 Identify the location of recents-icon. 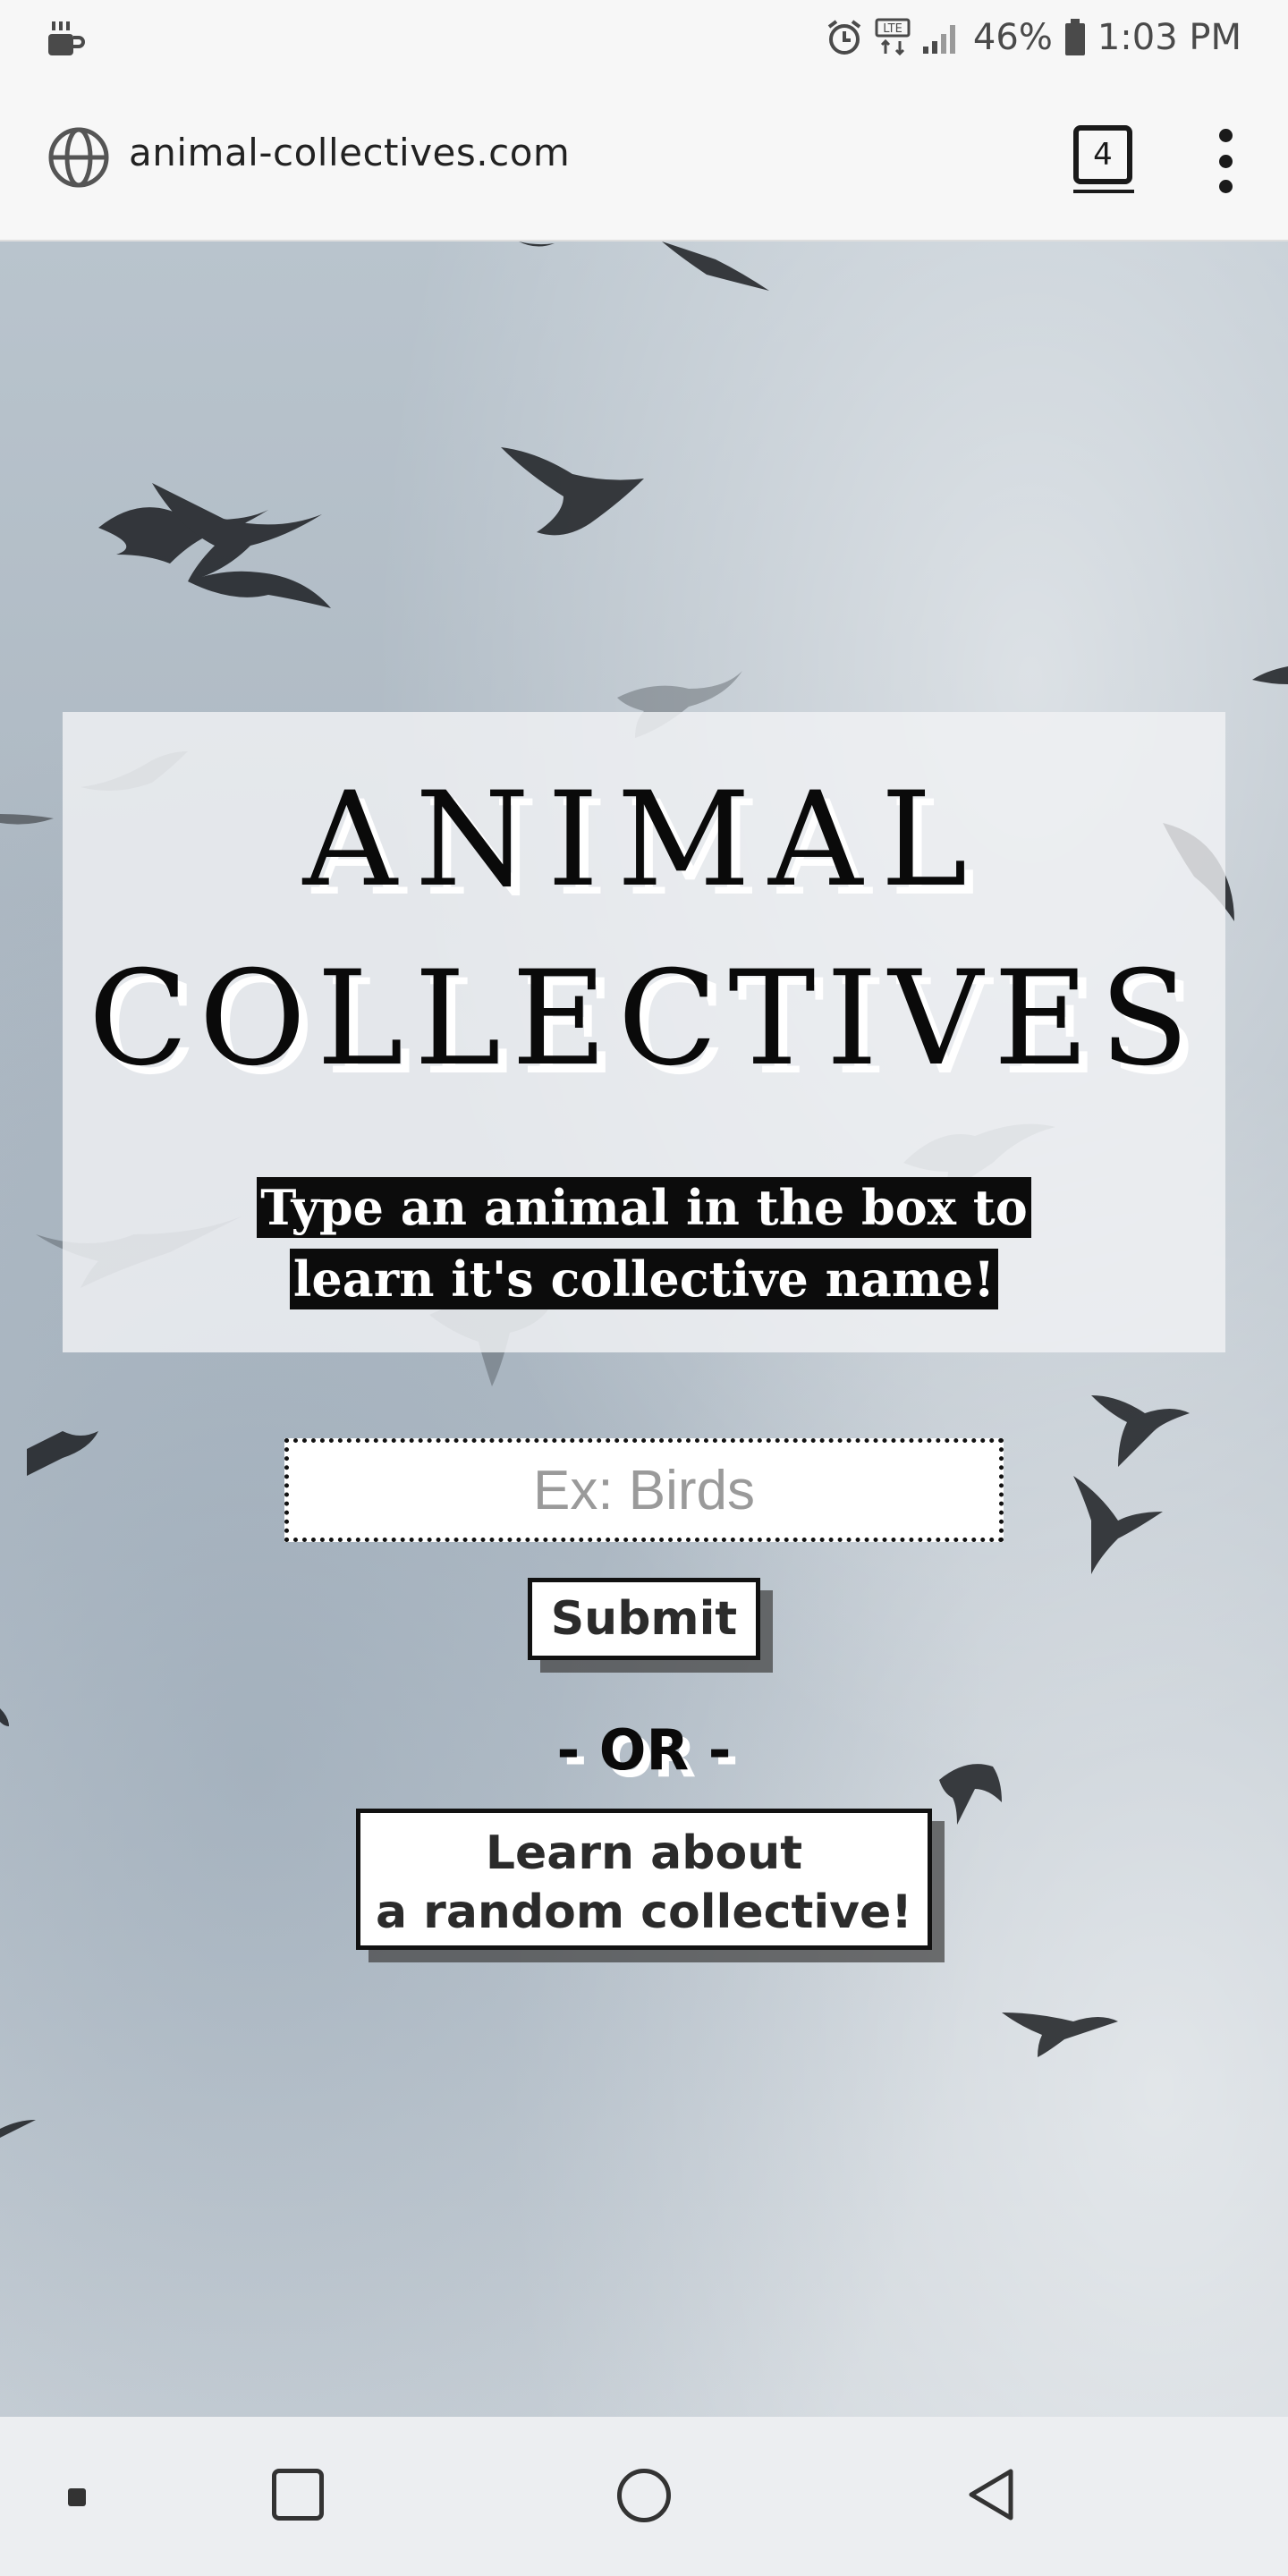
(298, 2495).